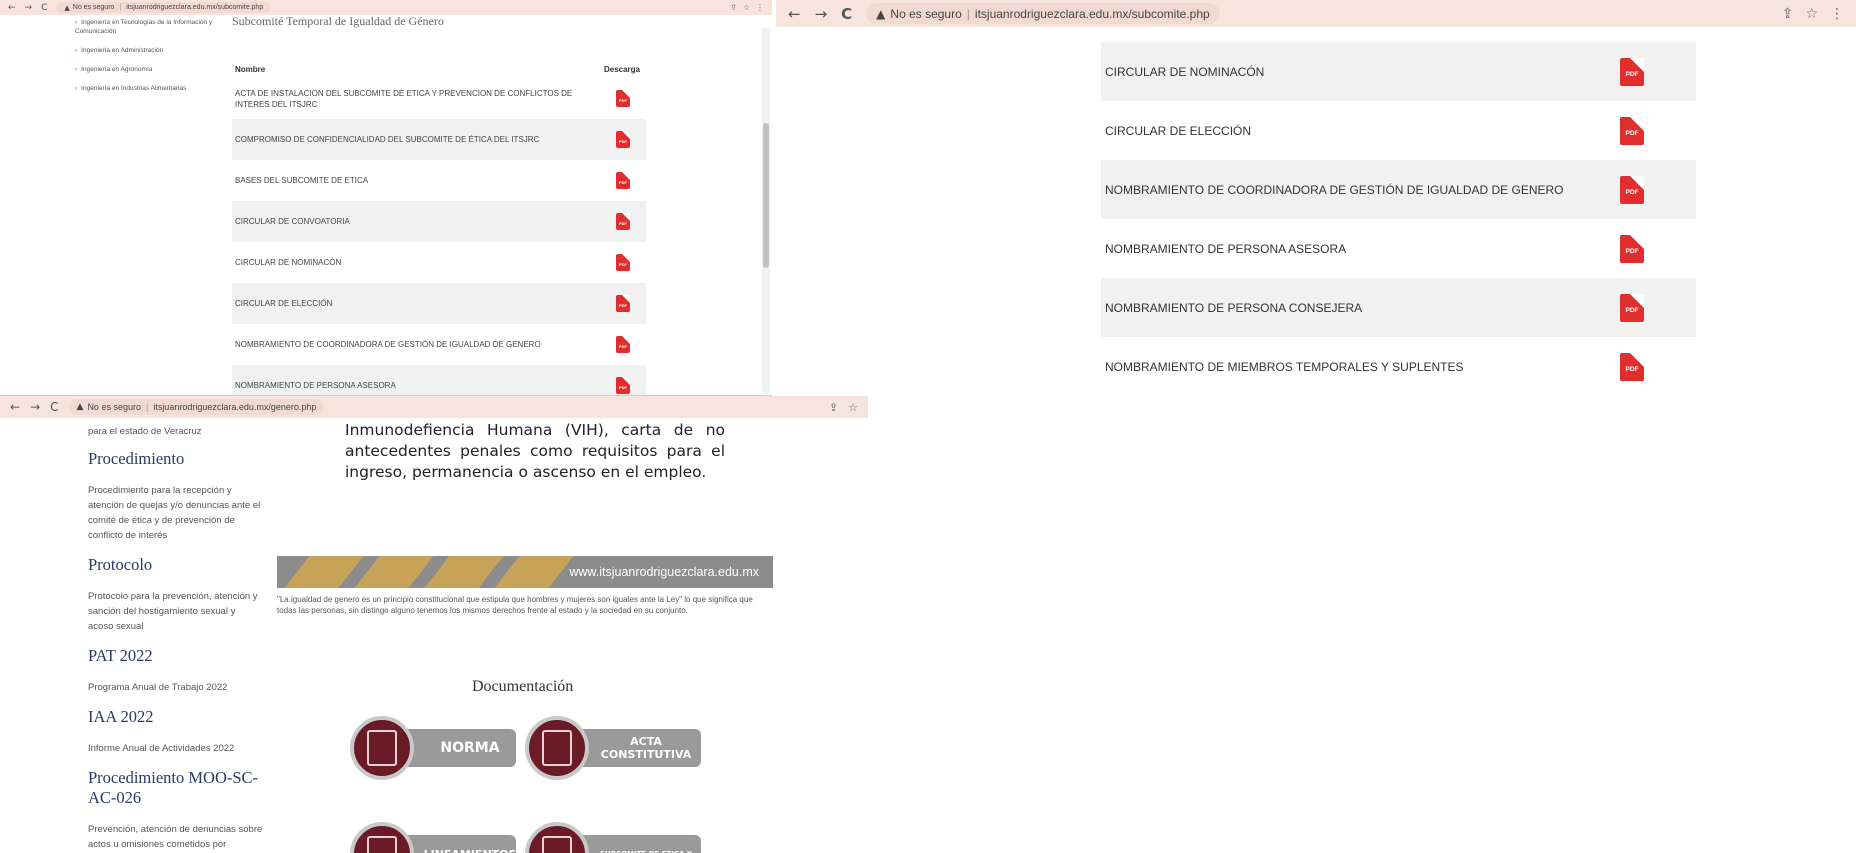 This screenshot has height=853, width=1856. What do you see at coordinates (150, 69) in the screenshot?
I see `sidebar-item: Ingeniería en Agronomía` at bounding box center [150, 69].